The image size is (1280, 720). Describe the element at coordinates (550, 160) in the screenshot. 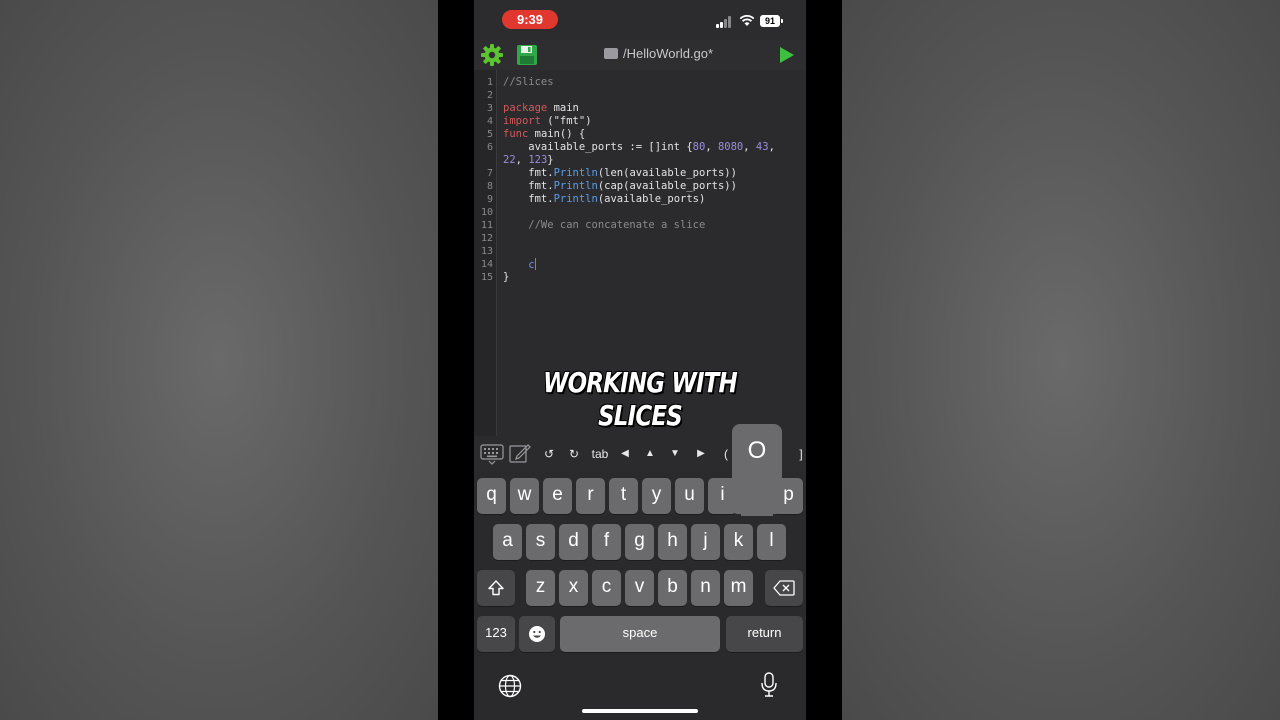

I see `code-text: }` at that location.